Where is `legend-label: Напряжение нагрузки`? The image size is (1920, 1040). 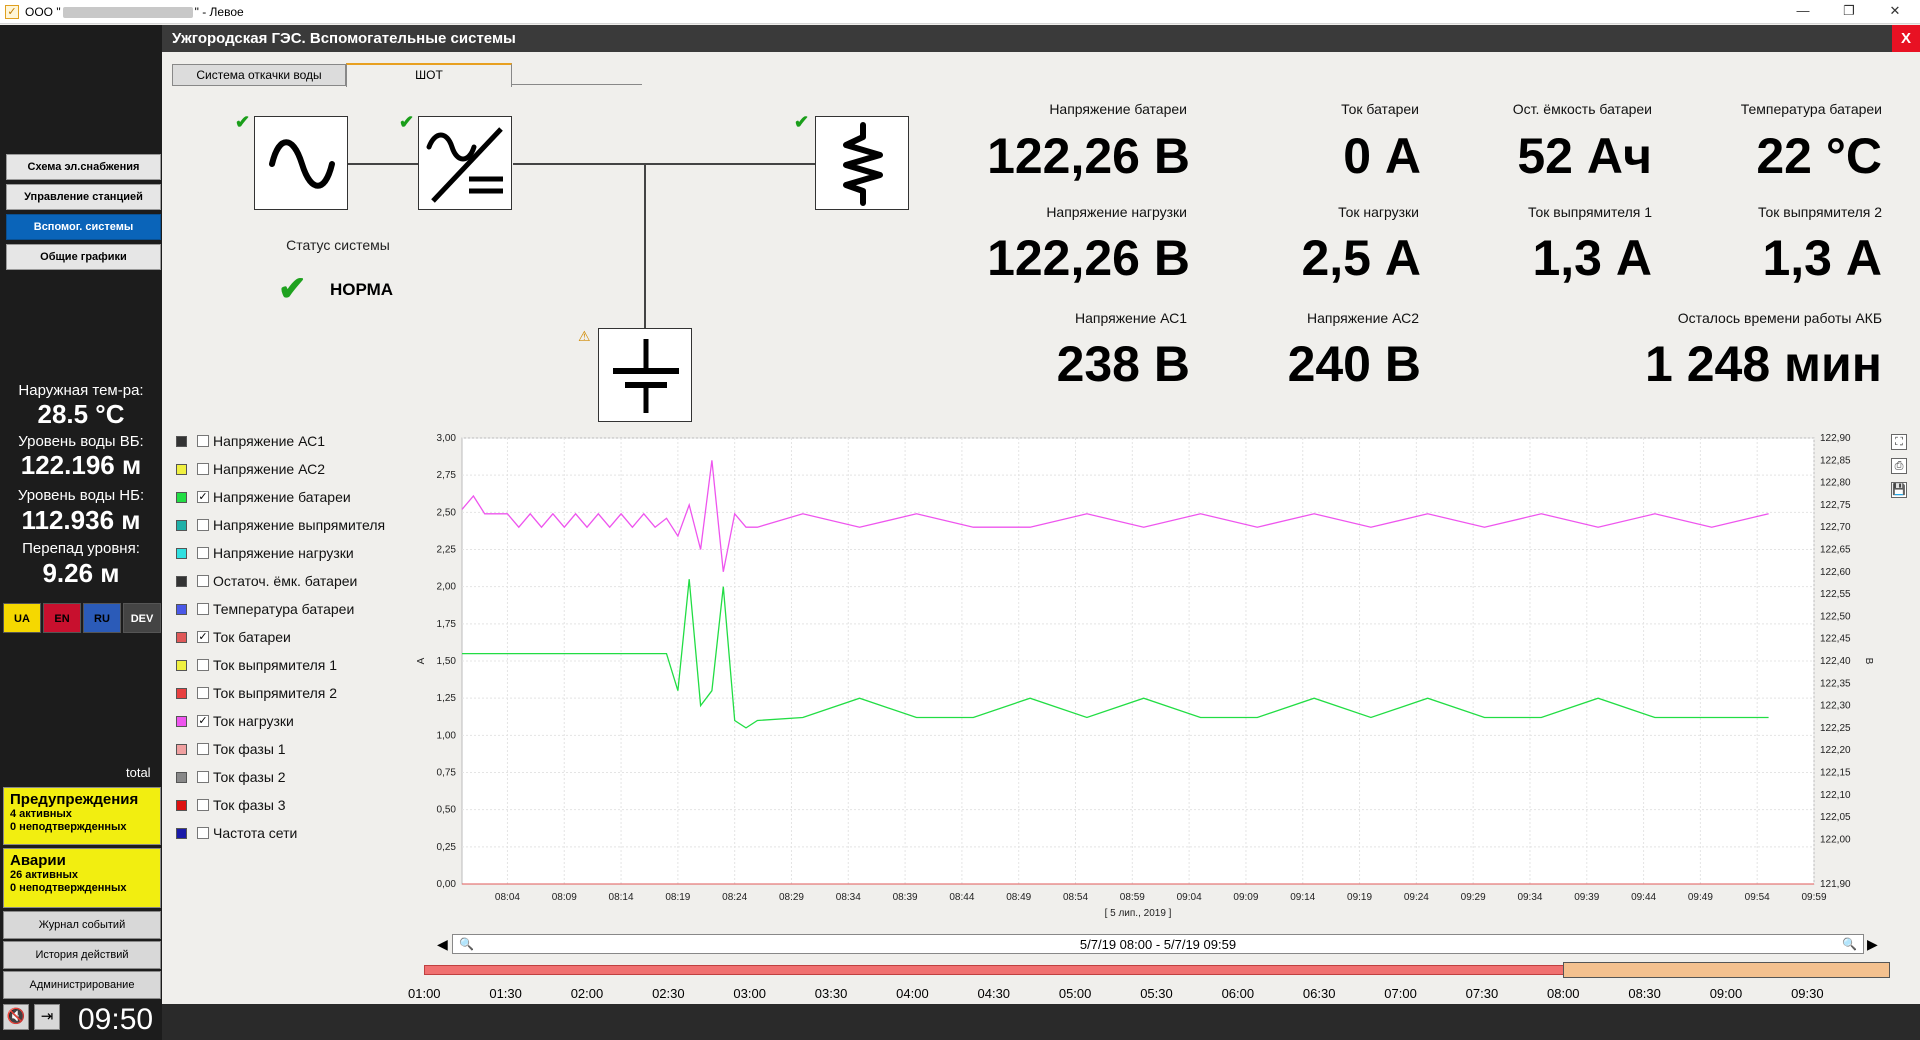 legend-label: Напряжение нагрузки is located at coordinates (283, 553).